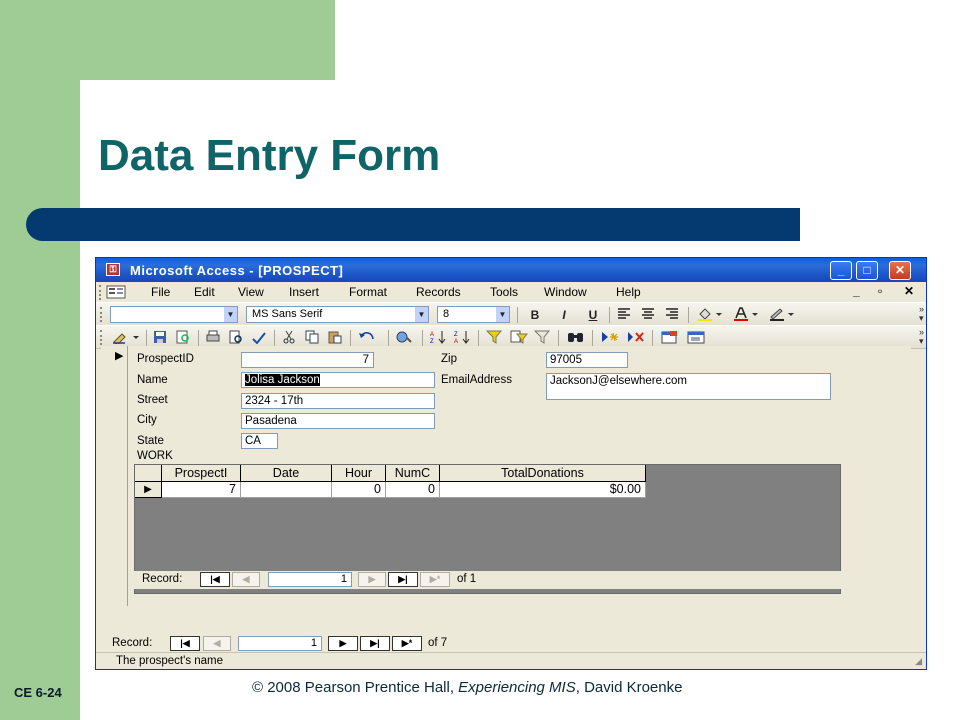 The height and width of the screenshot is (720, 960). I want to click on prospectid-field: 7, so click(307, 360).